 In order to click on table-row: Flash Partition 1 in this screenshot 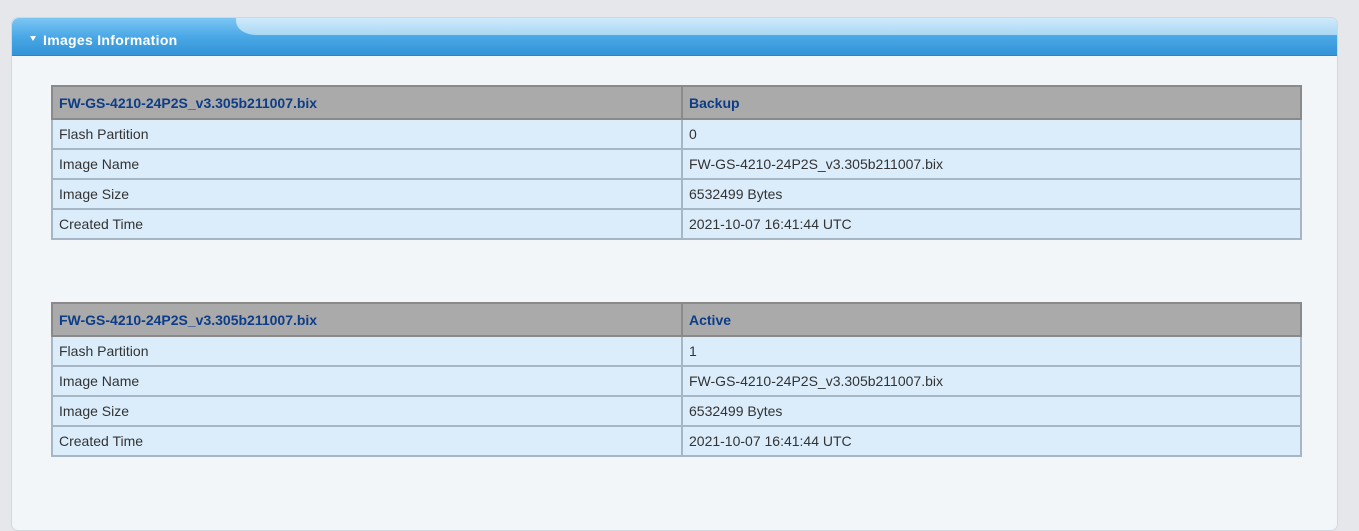, I will do `click(676, 351)`.